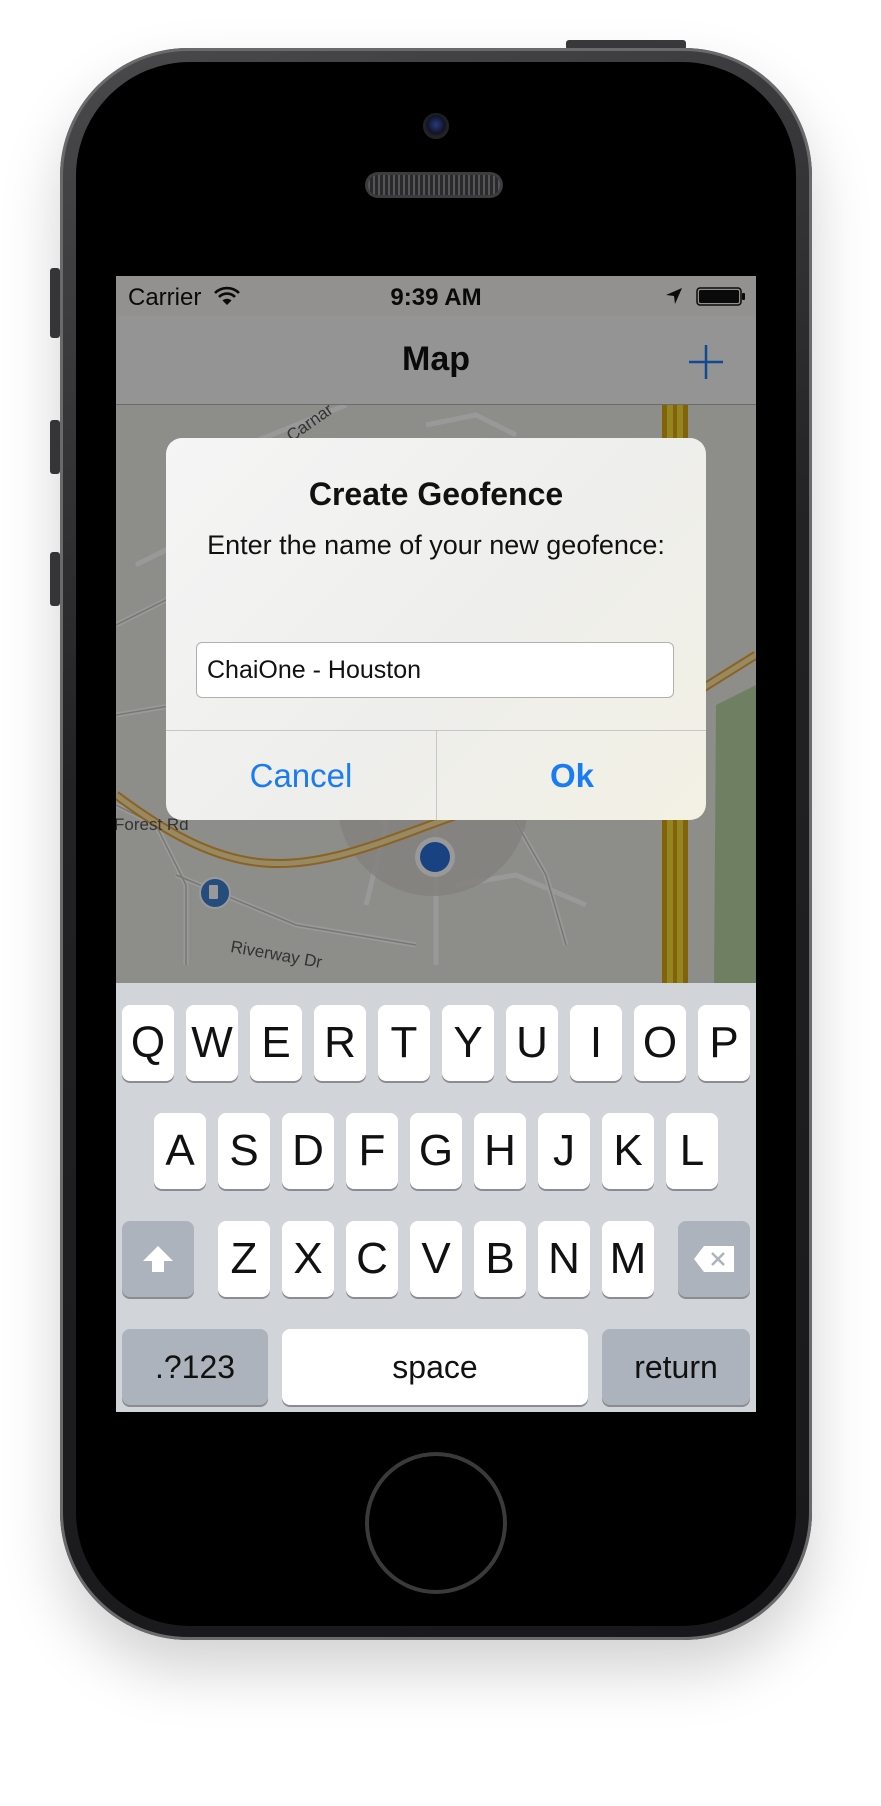 Image resolution: width=881 pixels, height=1806 pixels. What do you see at coordinates (436, 494) in the screenshot?
I see `alert-title: Create Geofence` at bounding box center [436, 494].